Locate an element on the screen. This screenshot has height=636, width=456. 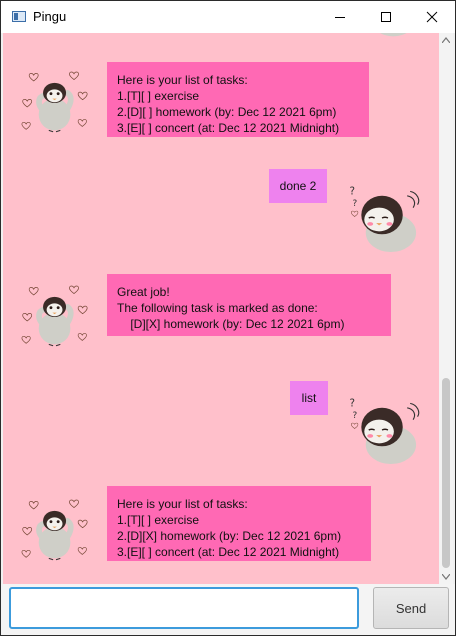
vertical-scrollbar is located at coordinates (446, 308).